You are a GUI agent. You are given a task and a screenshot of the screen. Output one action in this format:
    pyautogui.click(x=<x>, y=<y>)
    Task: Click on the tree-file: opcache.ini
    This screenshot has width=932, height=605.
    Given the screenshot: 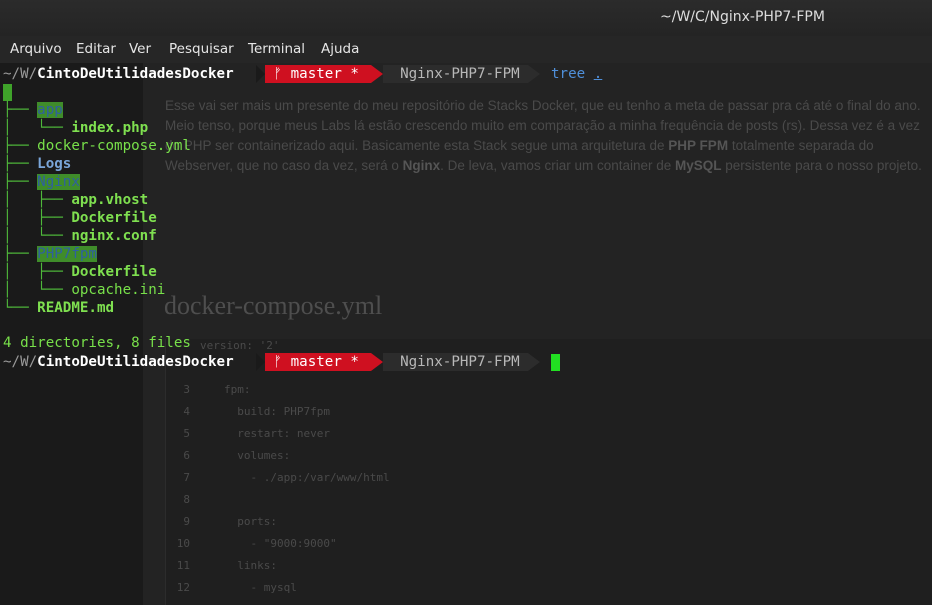 What is the action you would take?
    pyautogui.click(x=118, y=290)
    